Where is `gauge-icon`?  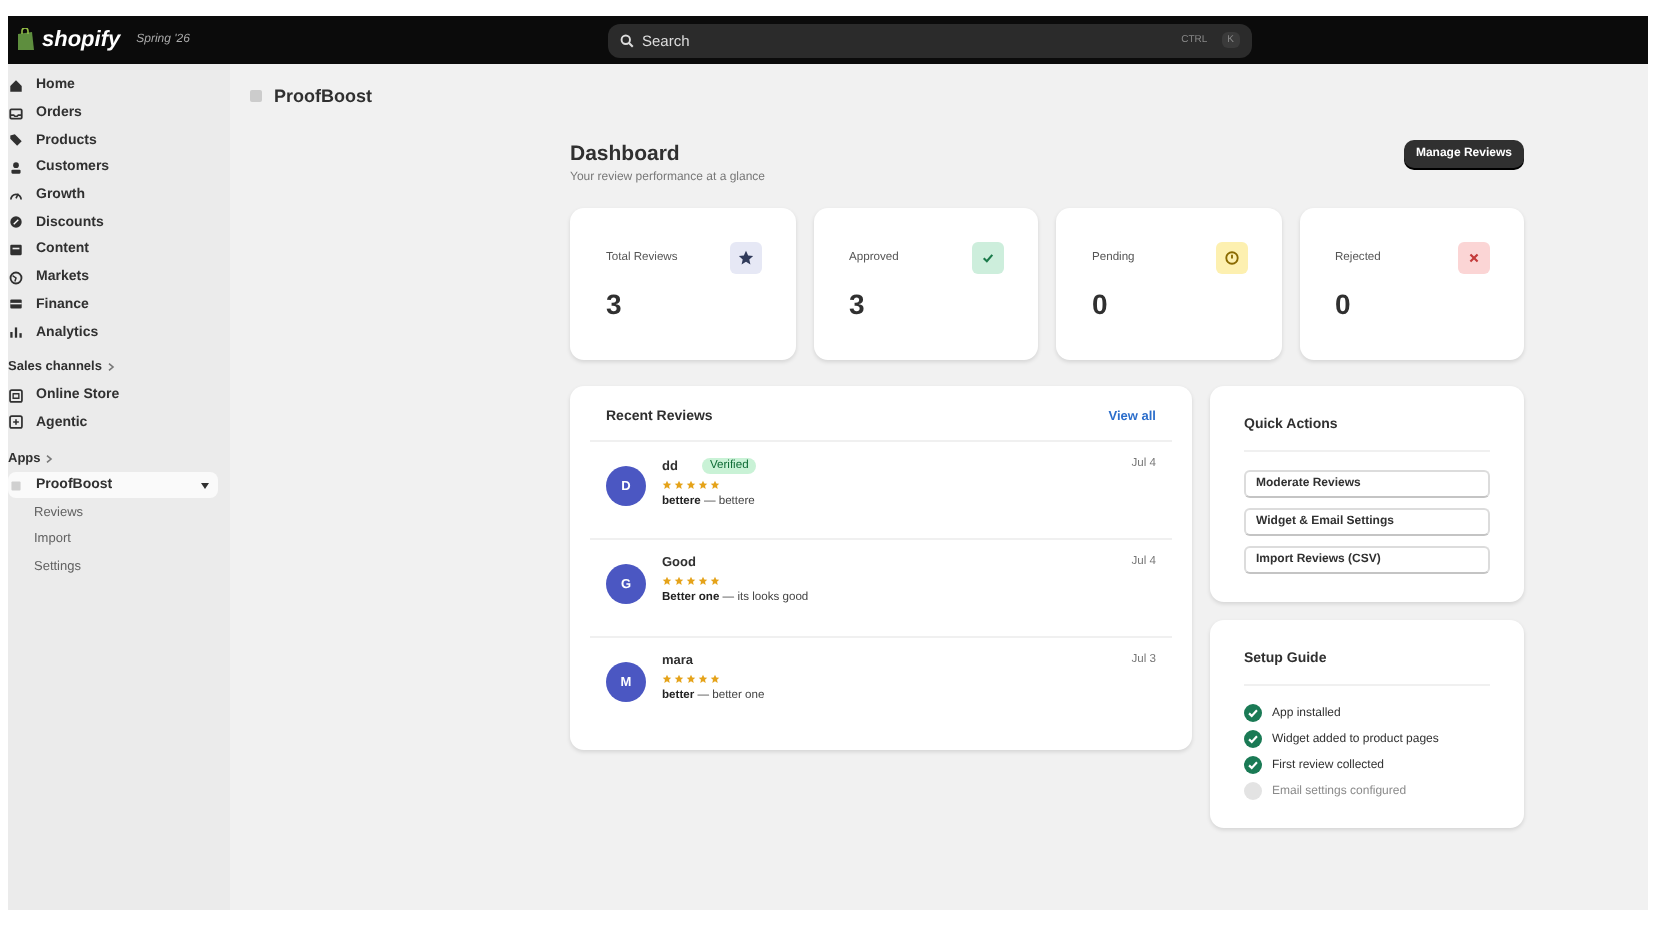
gauge-icon is located at coordinates (16, 195).